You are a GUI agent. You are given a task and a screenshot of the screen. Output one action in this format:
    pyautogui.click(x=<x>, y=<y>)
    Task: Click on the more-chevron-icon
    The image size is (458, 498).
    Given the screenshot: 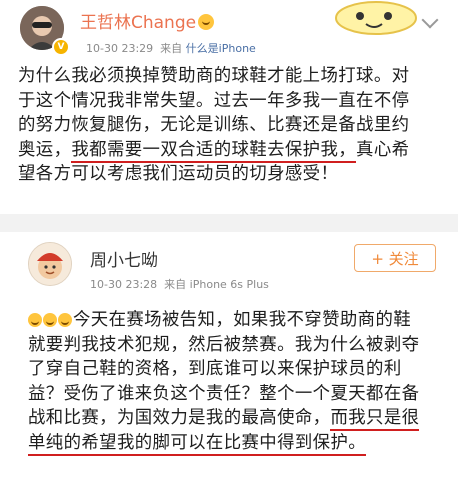 What is the action you would take?
    pyautogui.click(x=430, y=20)
    